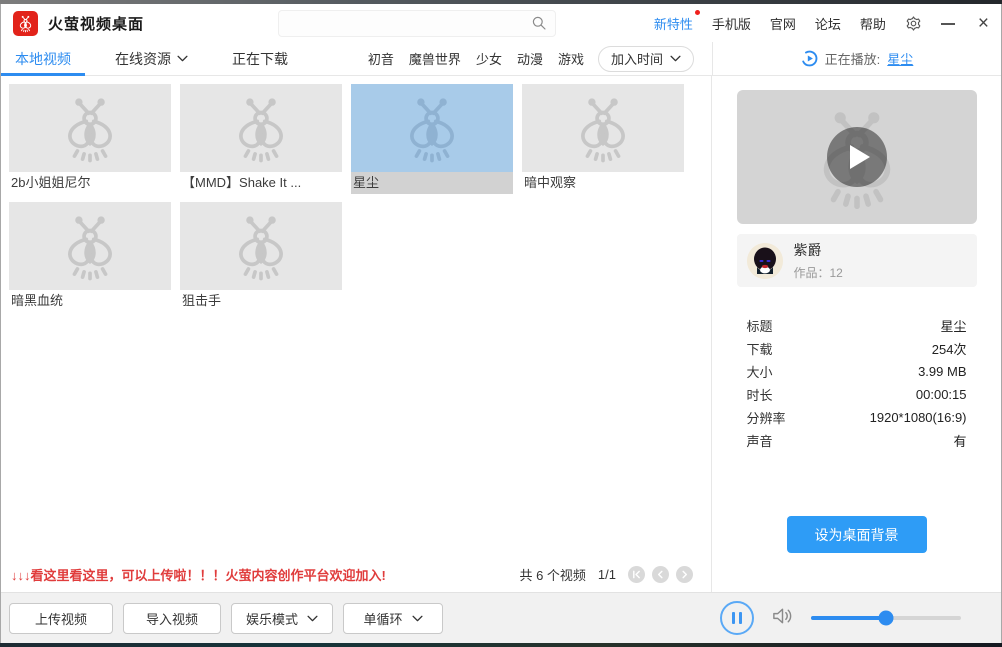 The height and width of the screenshot is (647, 1002). I want to click on volume-slider, so click(886, 618).